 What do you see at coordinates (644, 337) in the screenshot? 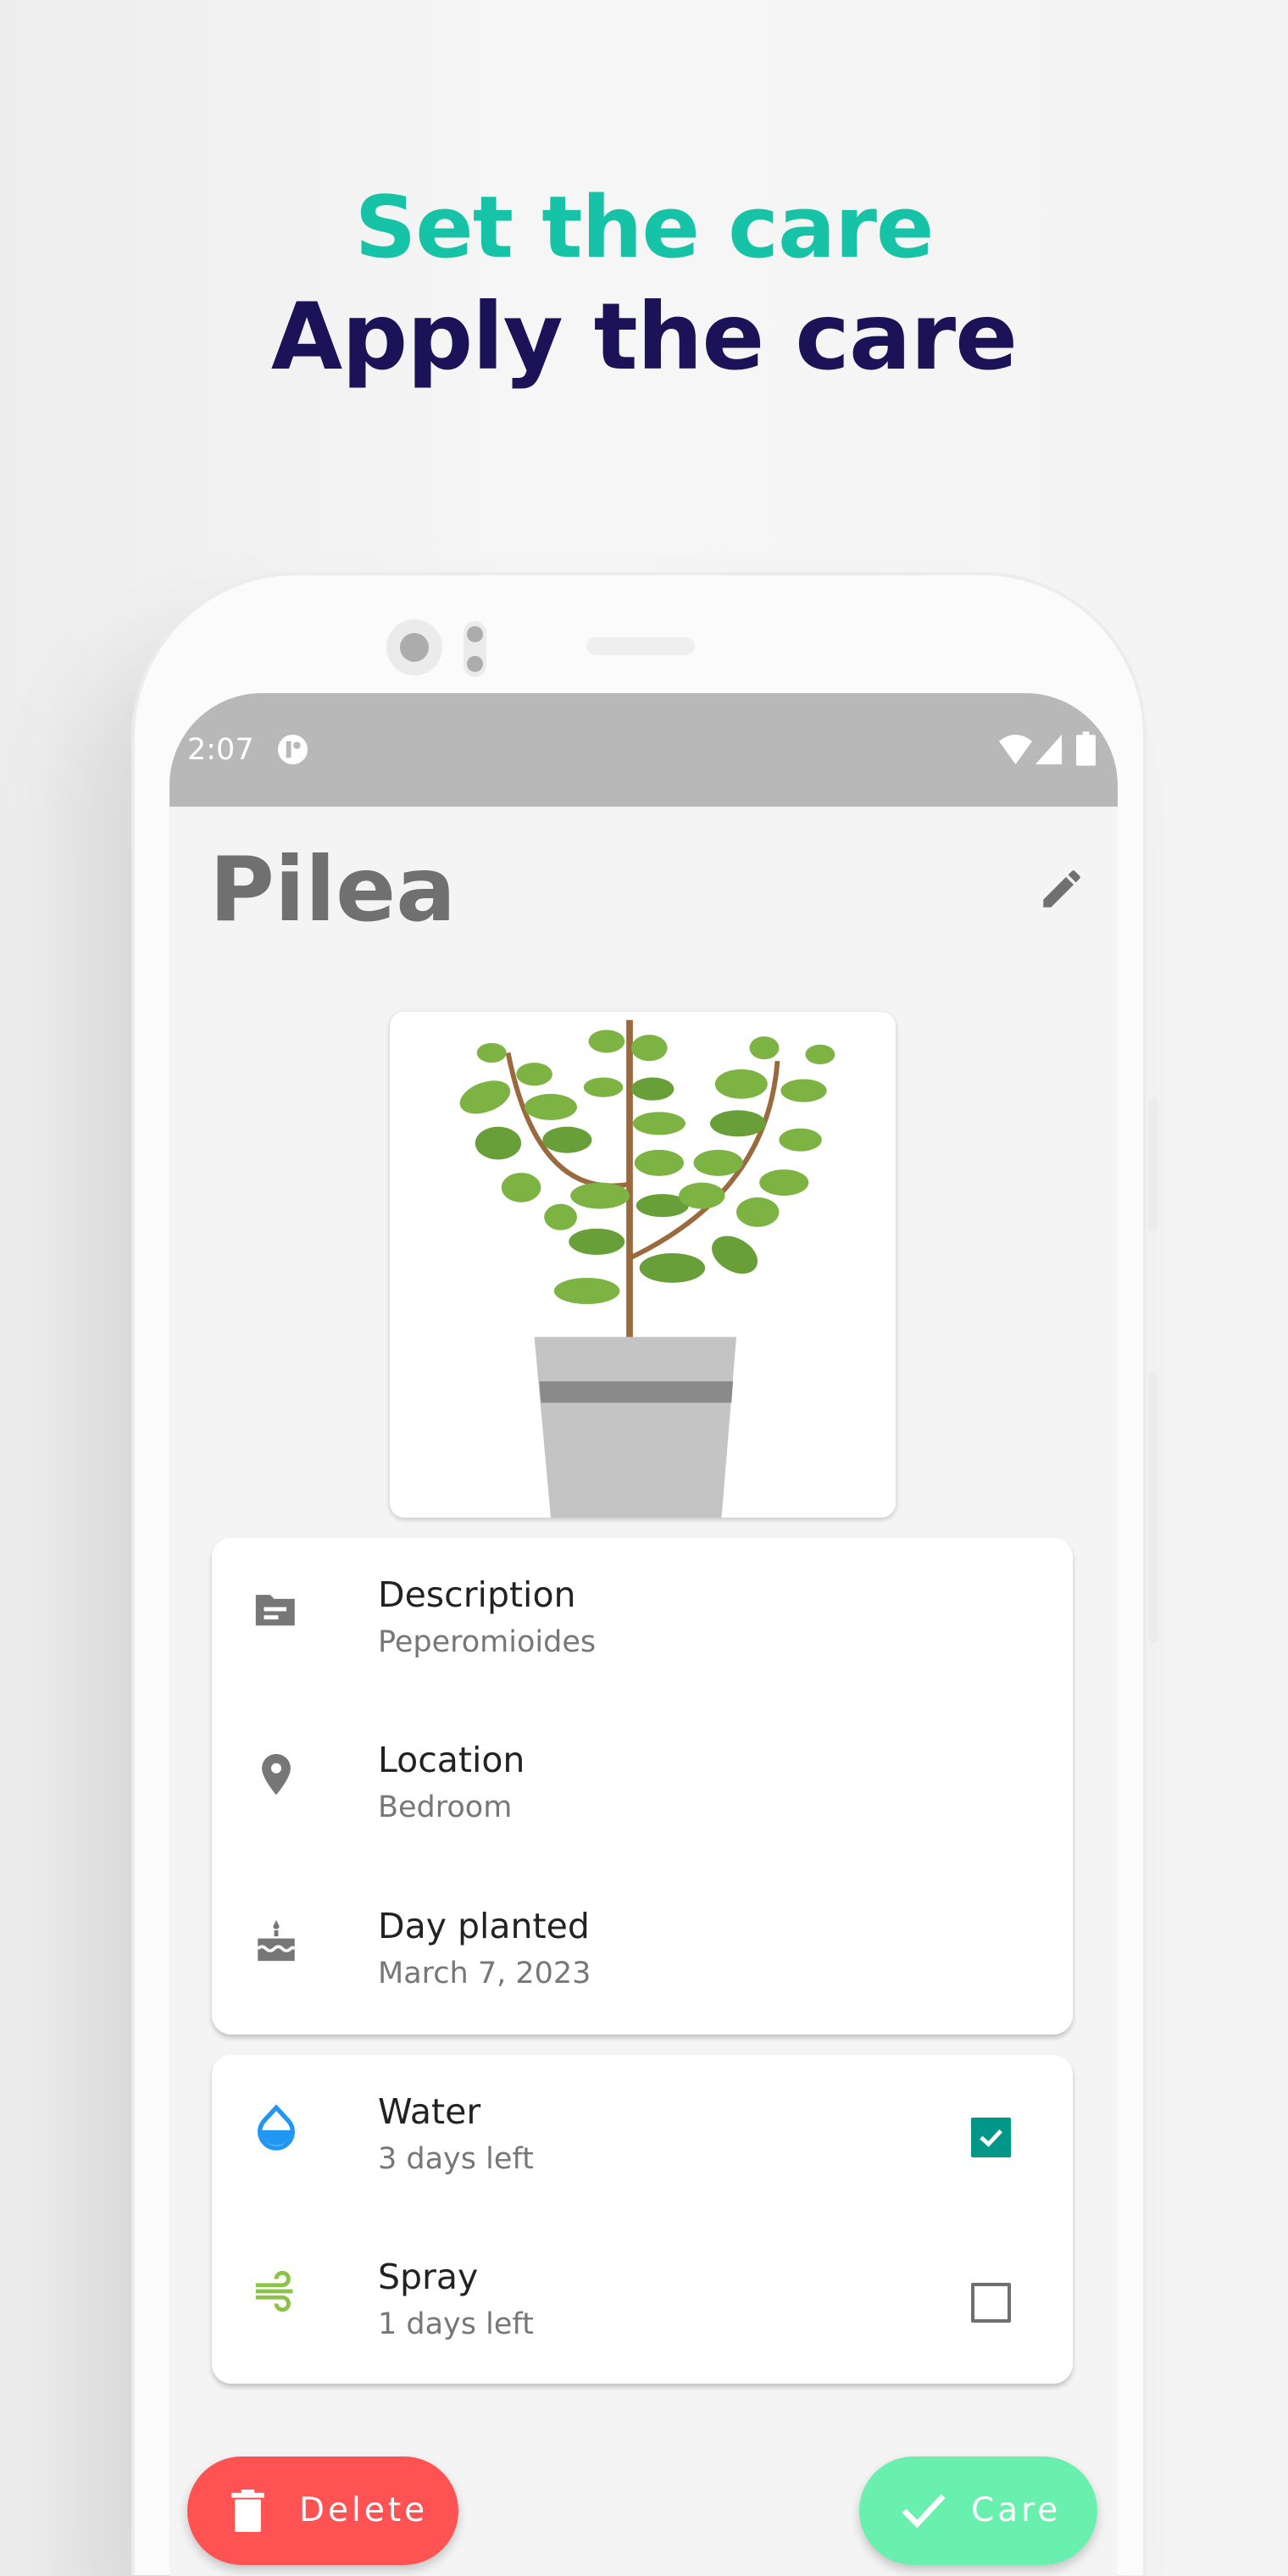
I see `headline-line2: Apply the care` at bounding box center [644, 337].